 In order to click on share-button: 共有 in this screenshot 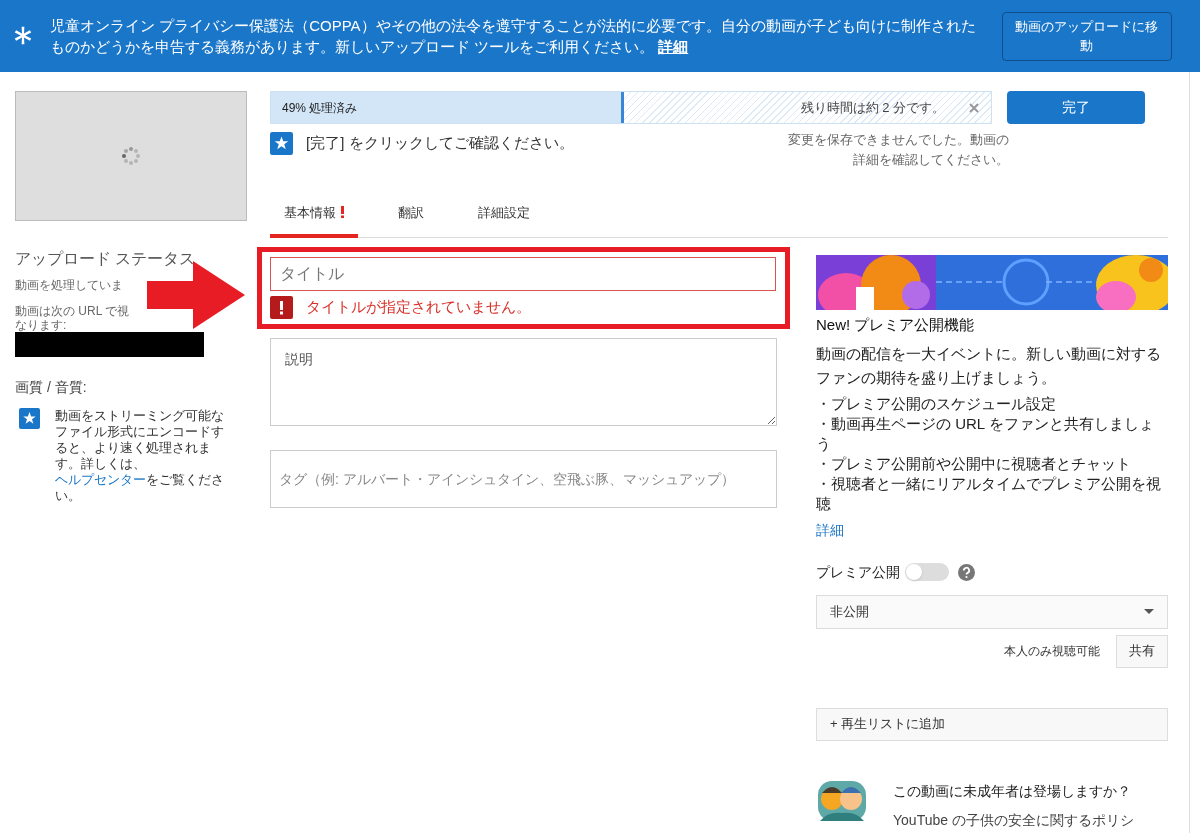, I will do `click(1142, 651)`.